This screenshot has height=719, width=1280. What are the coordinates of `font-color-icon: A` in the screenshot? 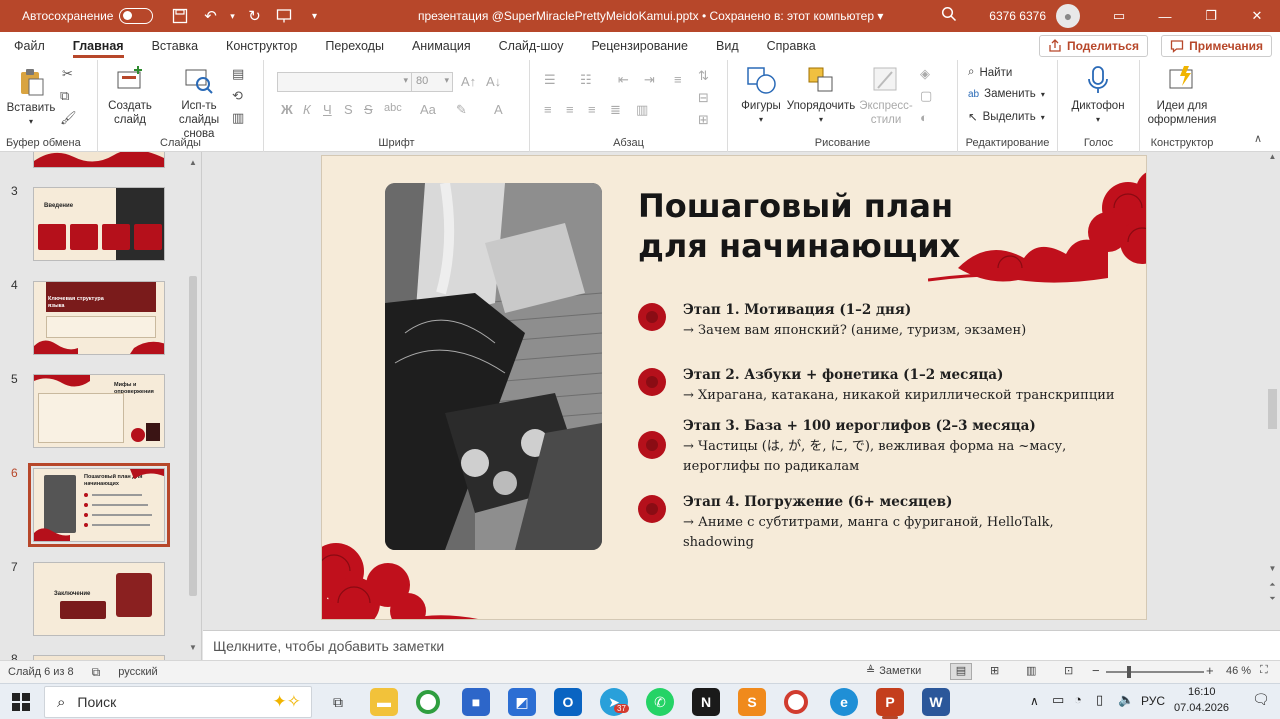 It's located at (498, 109).